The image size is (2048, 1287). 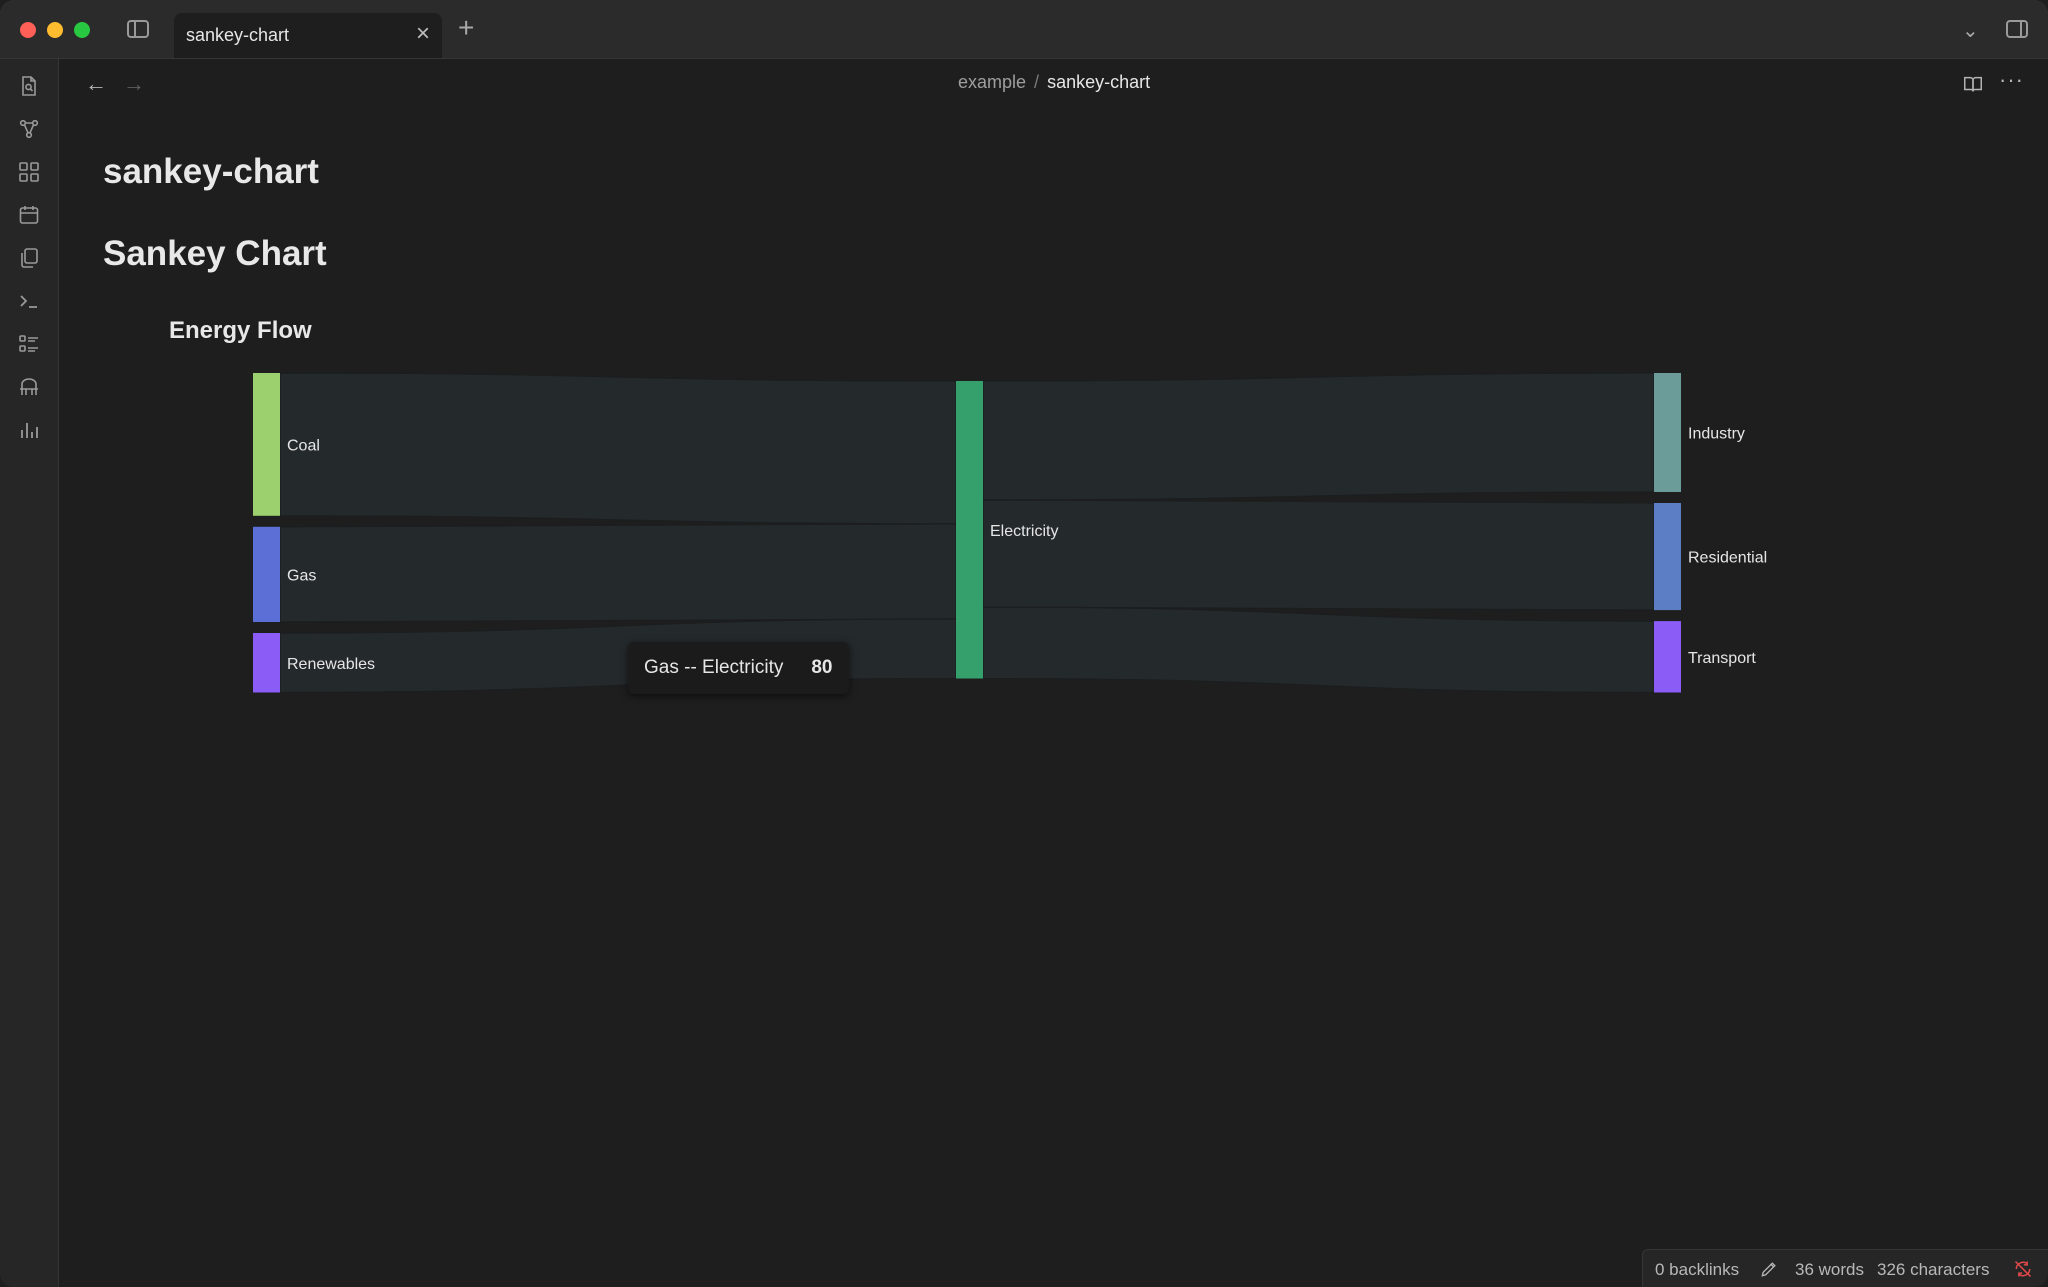 What do you see at coordinates (1829, 1269) in the screenshot?
I see `word-count: 36 words` at bounding box center [1829, 1269].